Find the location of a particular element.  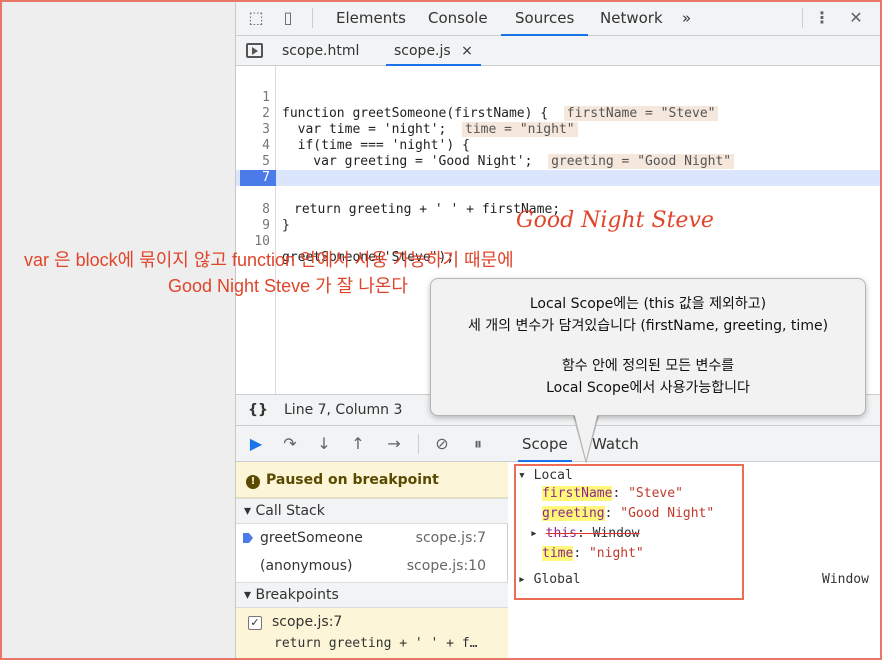

paused-banner: ! Paused on breakpoint is located at coordinates (372, 480).